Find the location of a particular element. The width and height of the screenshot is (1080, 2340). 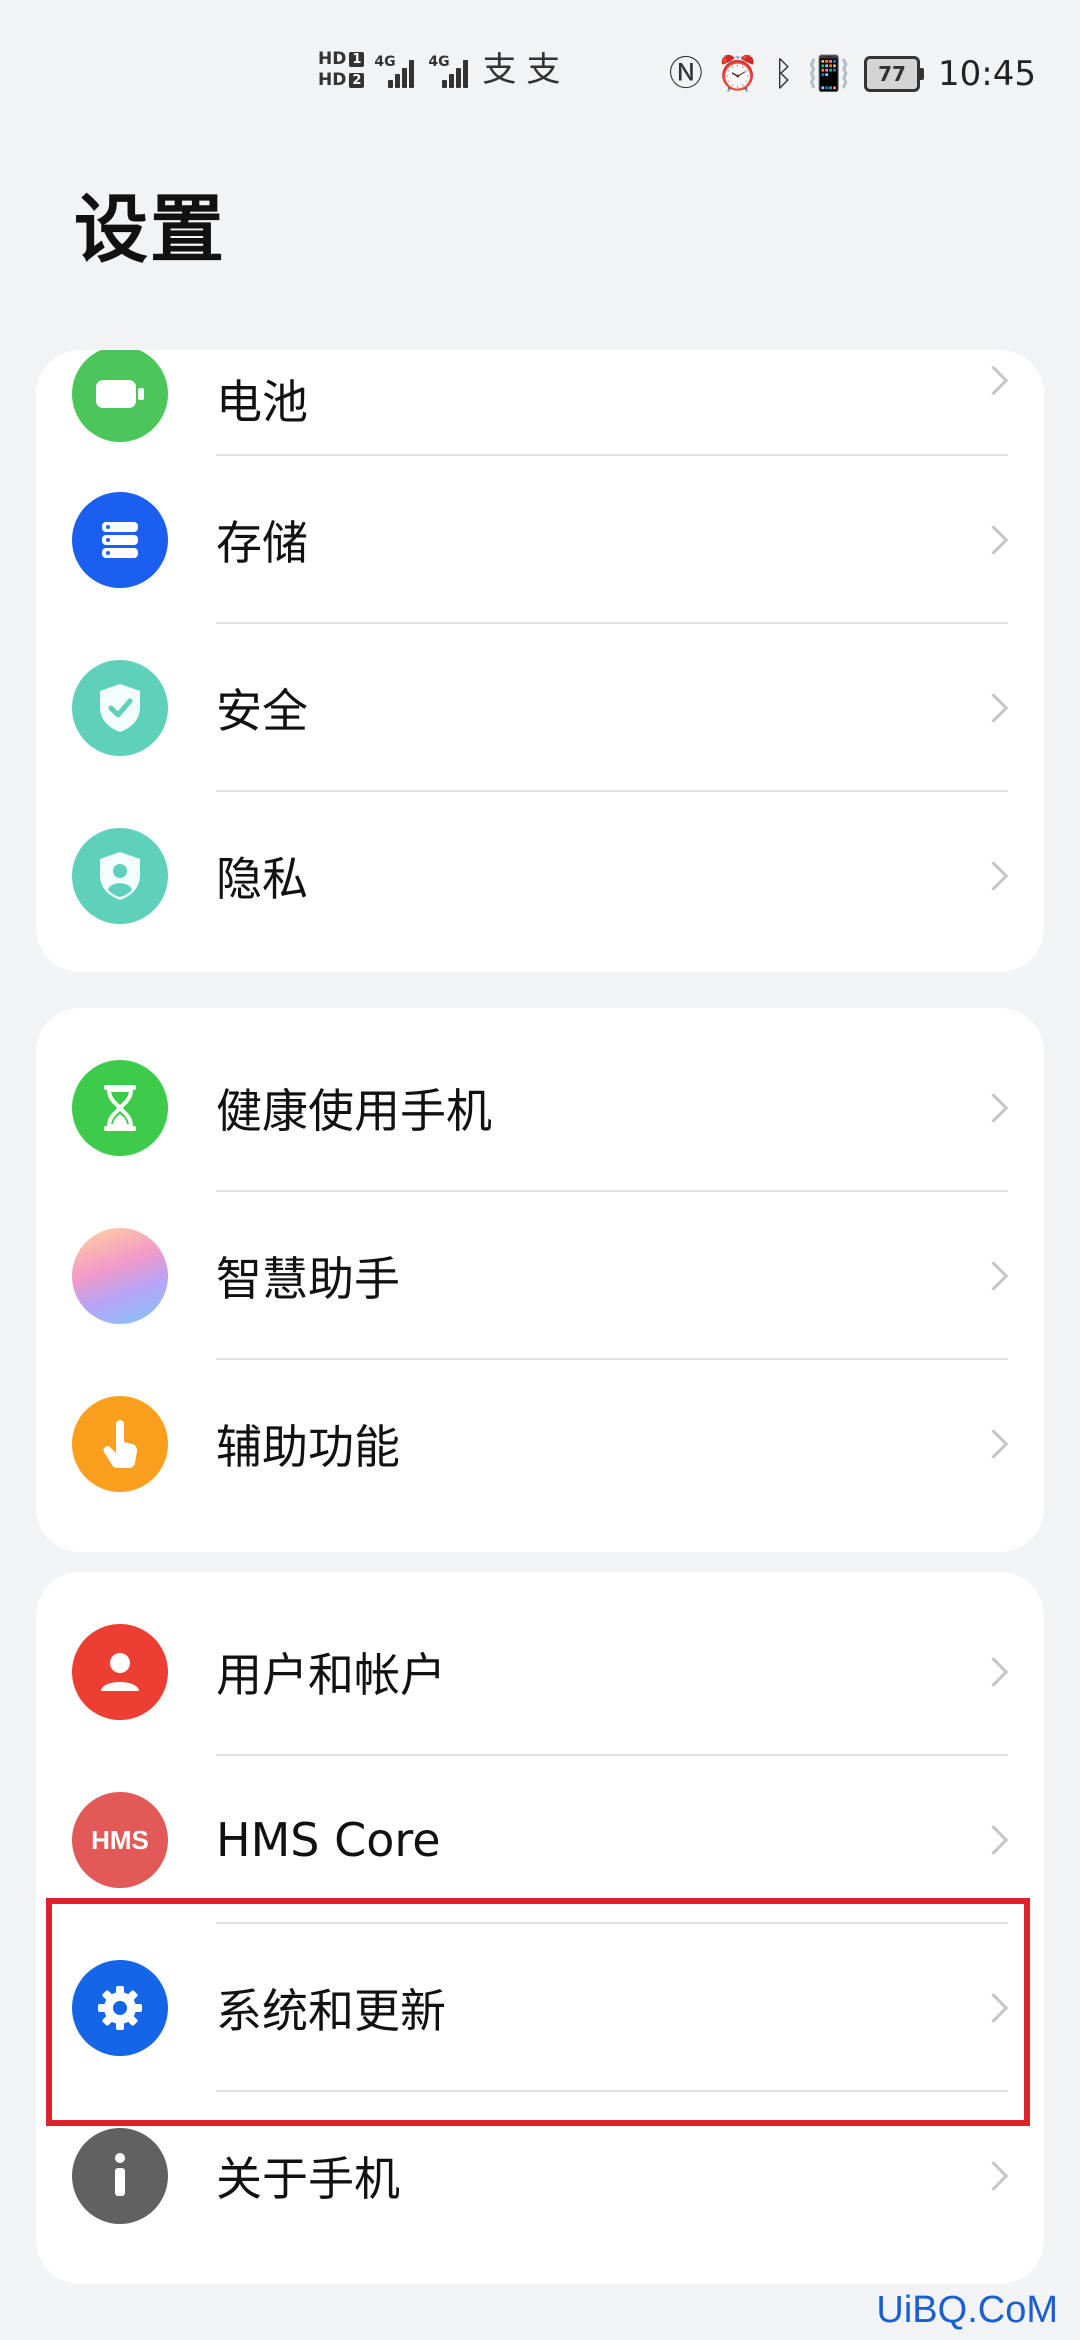

nfc-icon: Ⓝ is located at coordinates (685, 74).